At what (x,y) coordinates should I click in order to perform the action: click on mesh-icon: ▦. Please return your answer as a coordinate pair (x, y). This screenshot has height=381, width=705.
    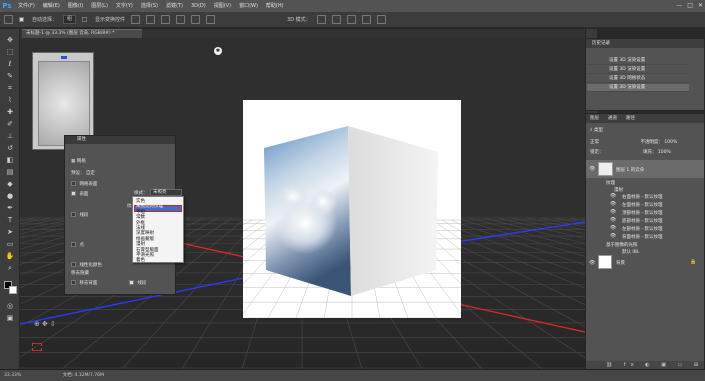
    Looking at the image, I should click on (73, 161).